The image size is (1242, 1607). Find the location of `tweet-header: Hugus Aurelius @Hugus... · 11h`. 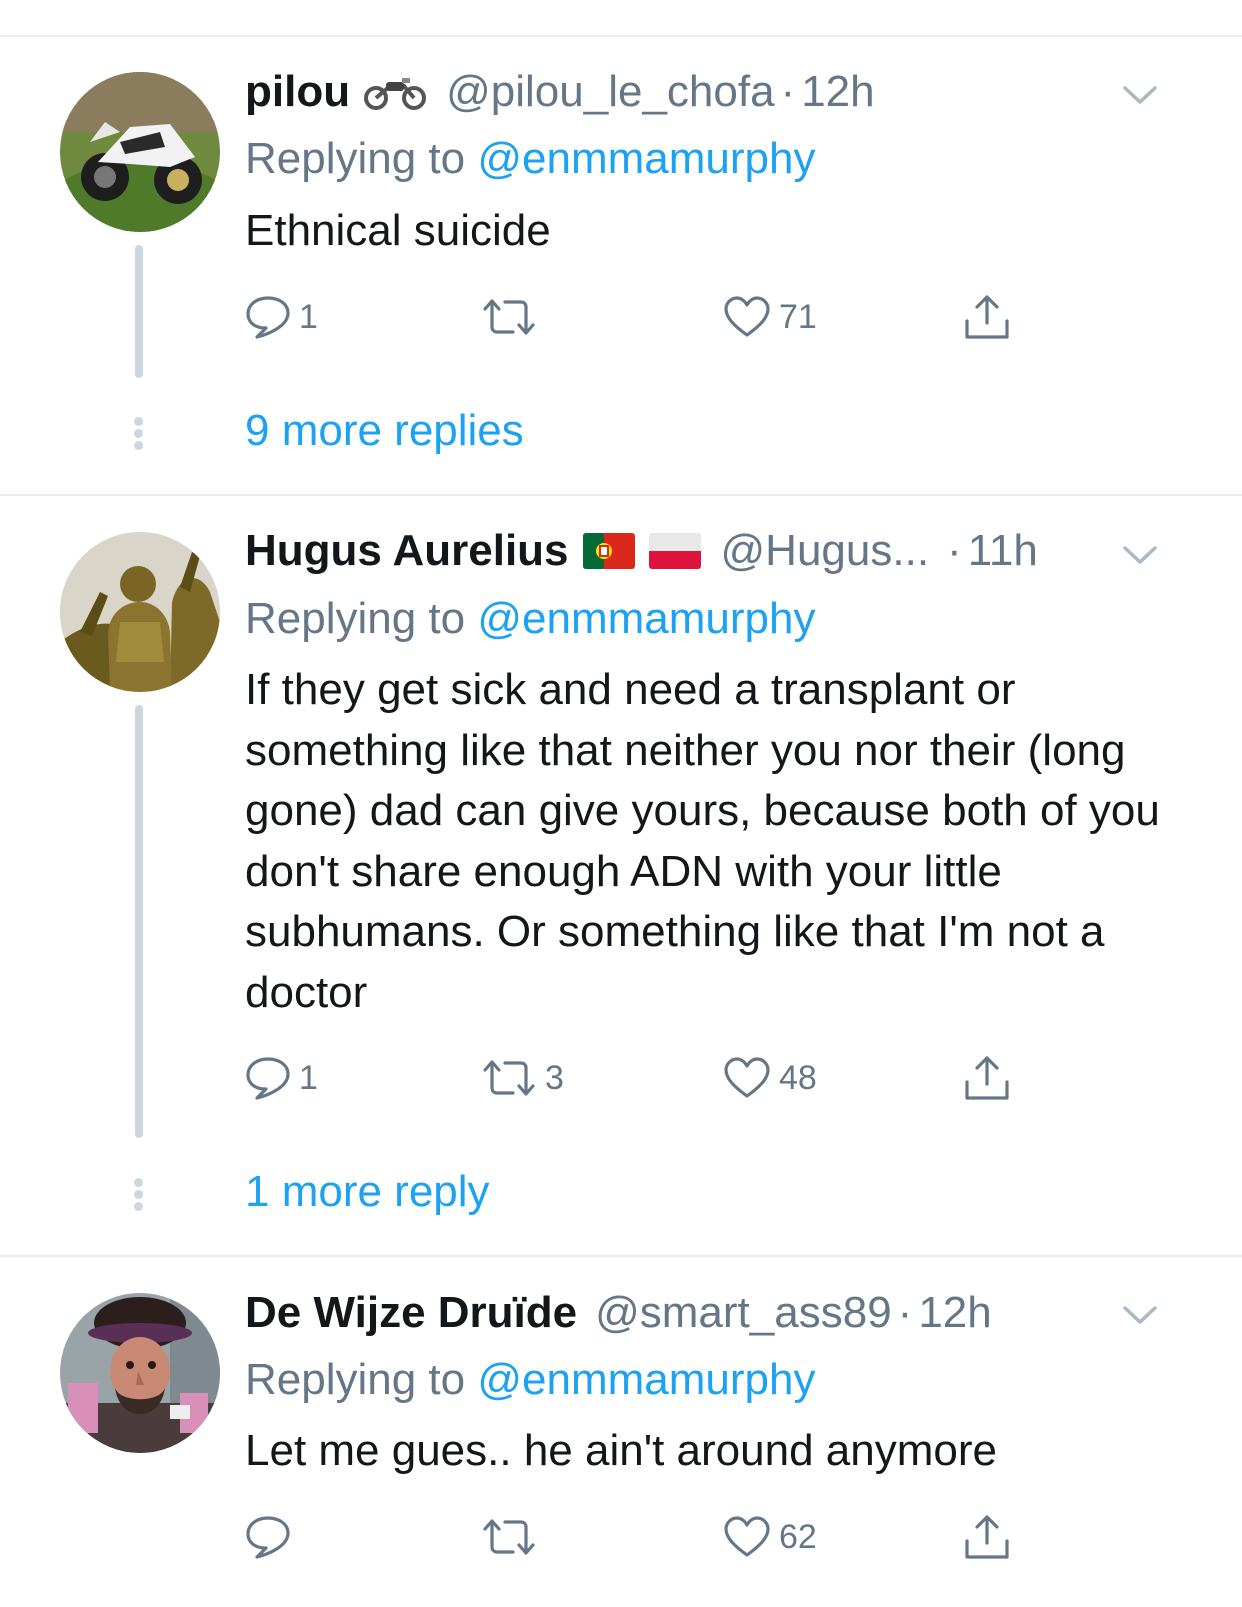

tweet-header: Hugus Aurelius @Hugus... · 11h is located at coordinates (641, 551).